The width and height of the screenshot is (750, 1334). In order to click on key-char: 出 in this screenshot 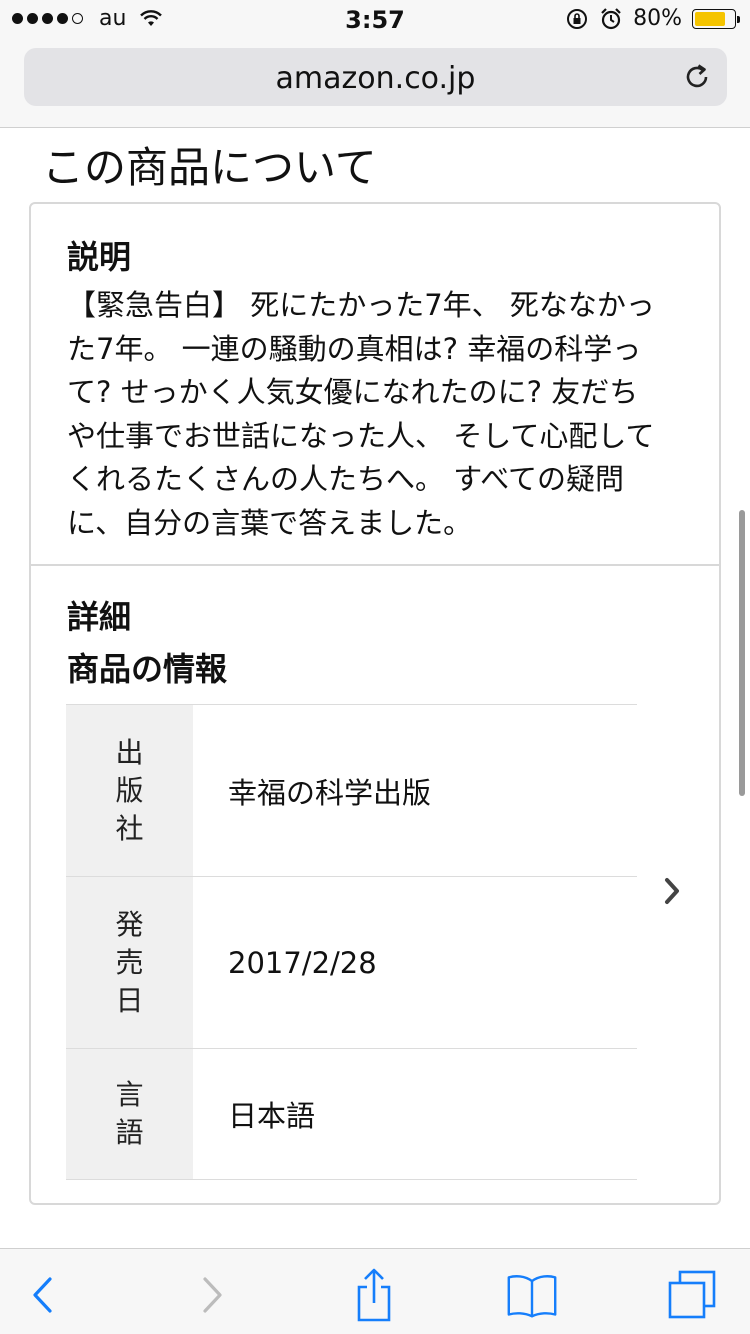, I will do `click(129, 752)`.